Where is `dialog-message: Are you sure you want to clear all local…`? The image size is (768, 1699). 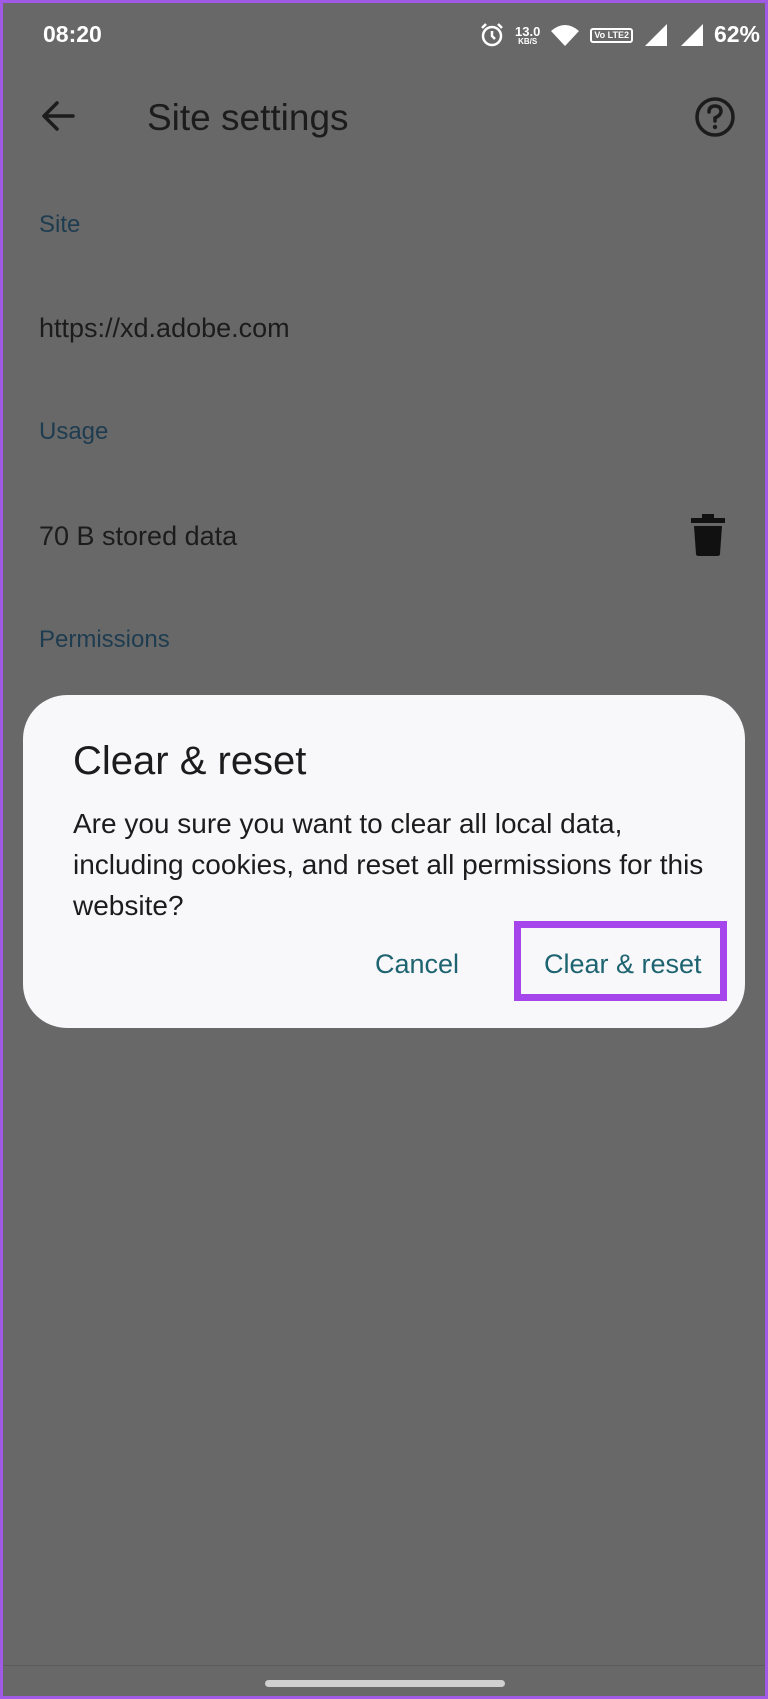
dialog-message: Are you sure you want to clear all local… is located at coordinates (388, 864).